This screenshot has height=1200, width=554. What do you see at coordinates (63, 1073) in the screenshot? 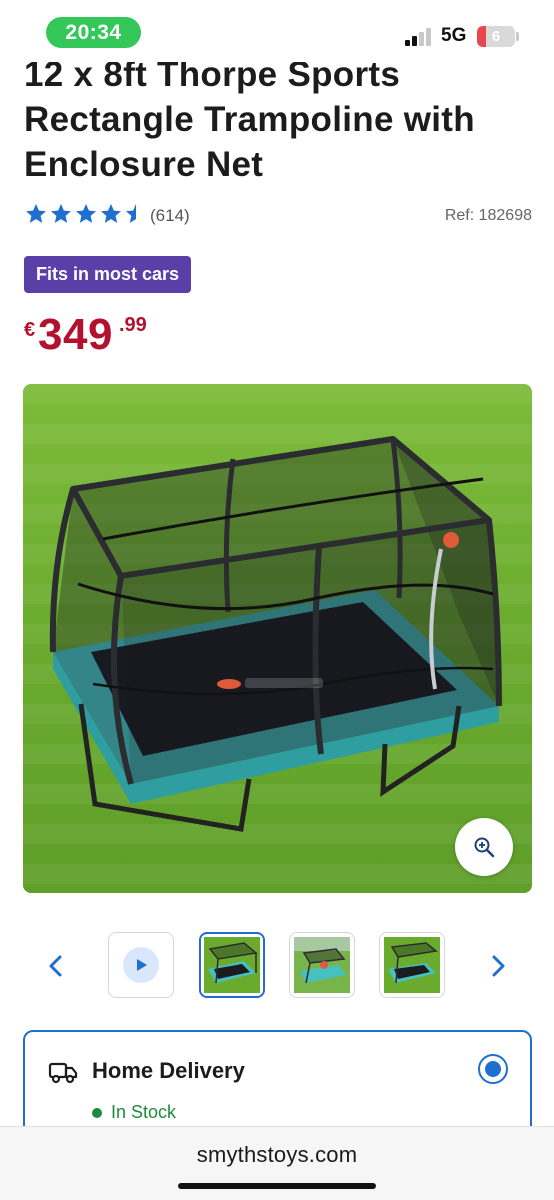
I see `truck-icon` at bounding box center [63, 1073].